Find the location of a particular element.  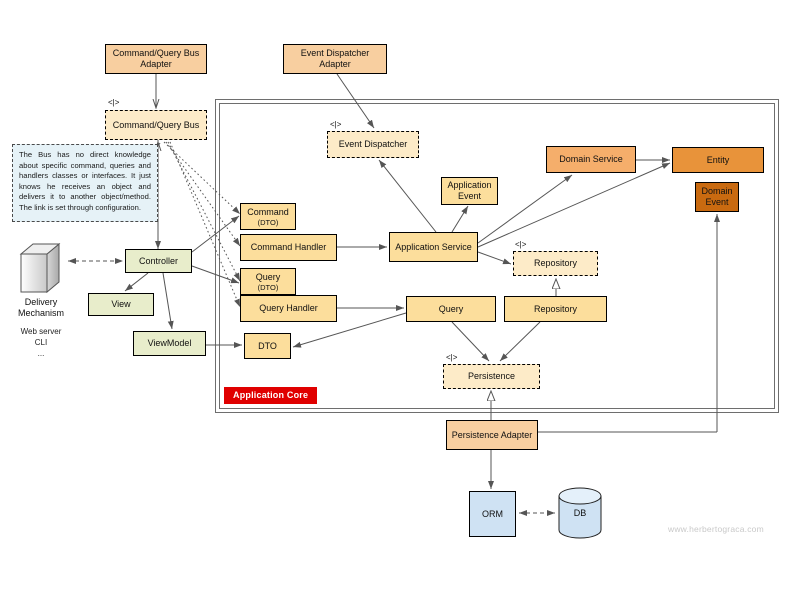

node-label: ViewModel is located at coordinates (169, 343).